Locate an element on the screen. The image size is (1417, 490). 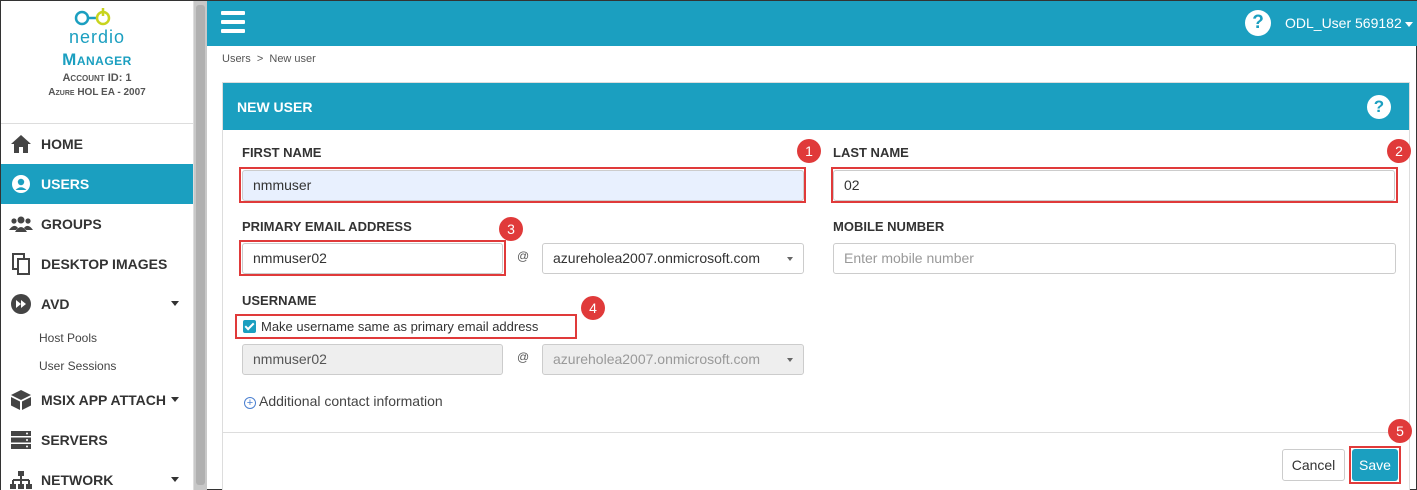
copy-icon is located at coordinates (21, 264).